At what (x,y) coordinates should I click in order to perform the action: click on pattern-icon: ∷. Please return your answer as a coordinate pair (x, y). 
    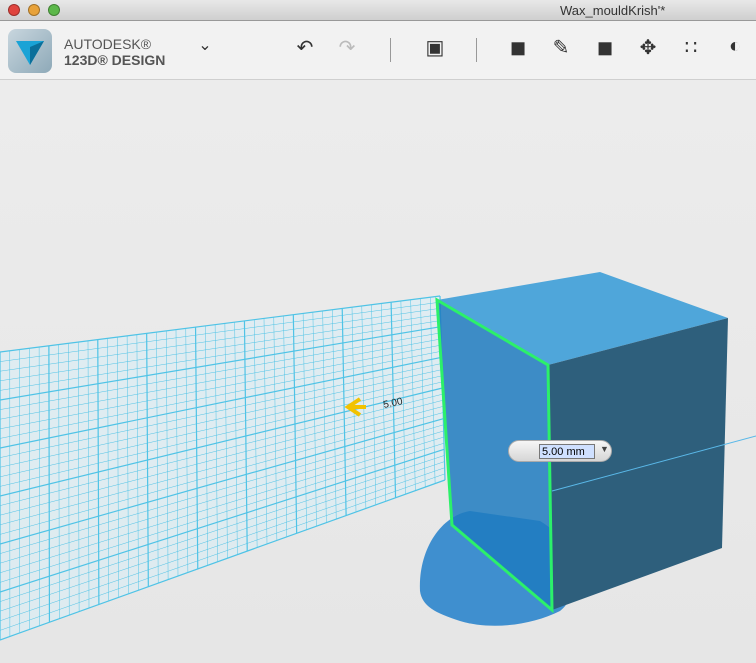
    Looking at the image, I should click on (691, 47).